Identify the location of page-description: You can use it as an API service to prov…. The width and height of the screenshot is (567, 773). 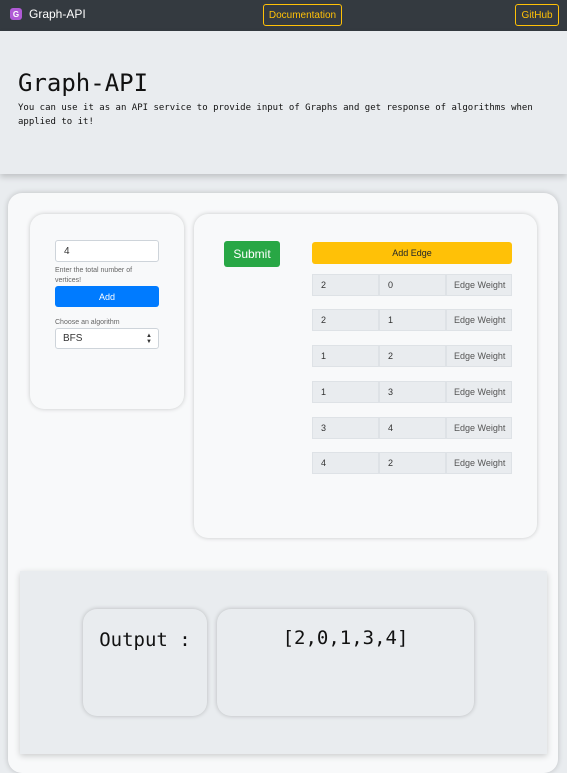
(275, 115).